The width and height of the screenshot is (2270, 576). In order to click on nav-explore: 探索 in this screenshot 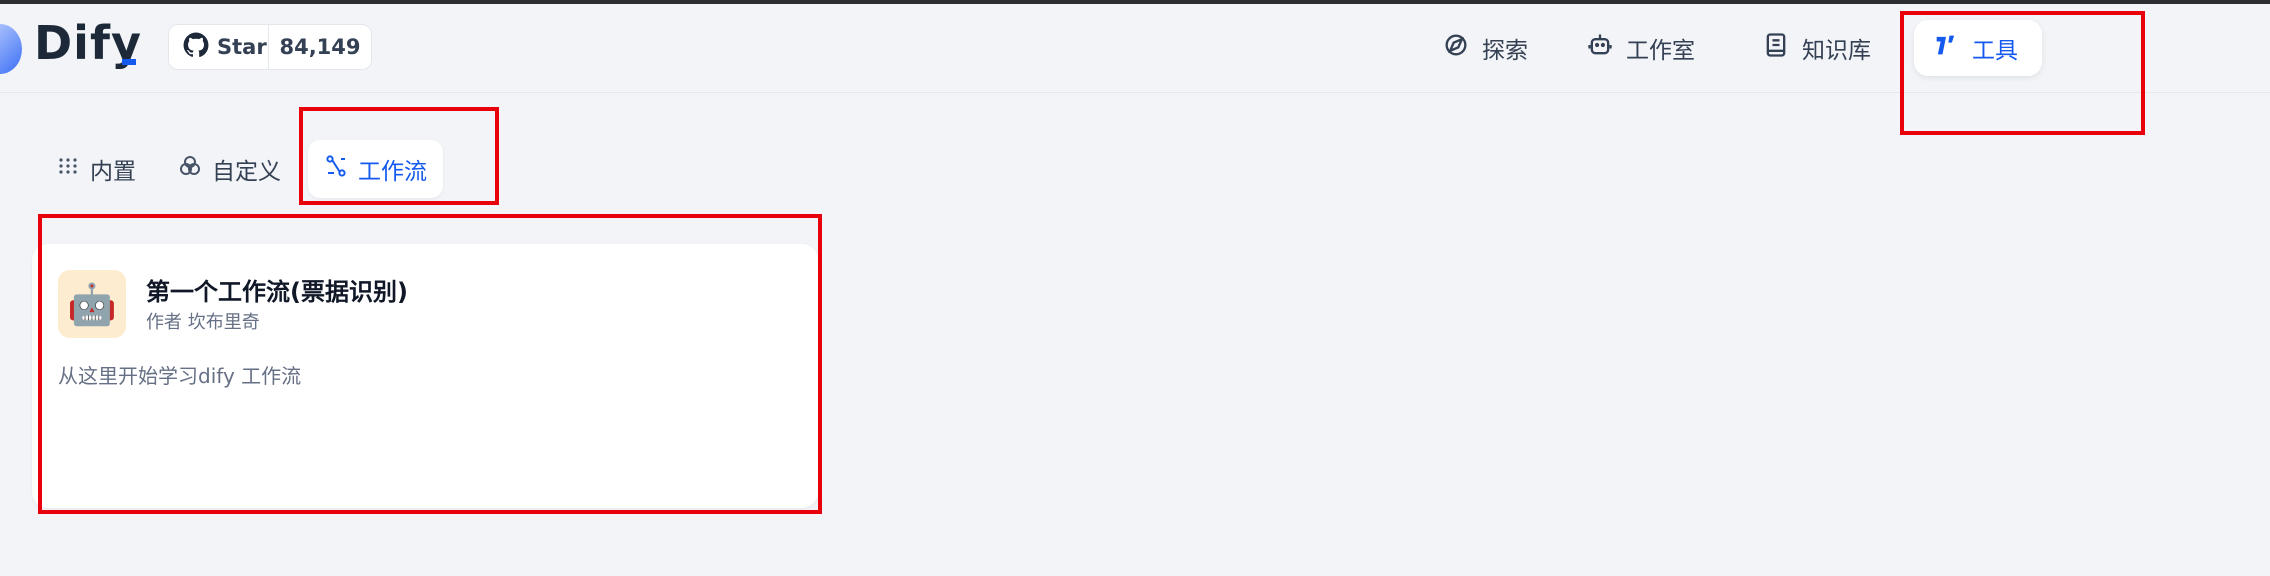, I will do `click(1485, 48)`.